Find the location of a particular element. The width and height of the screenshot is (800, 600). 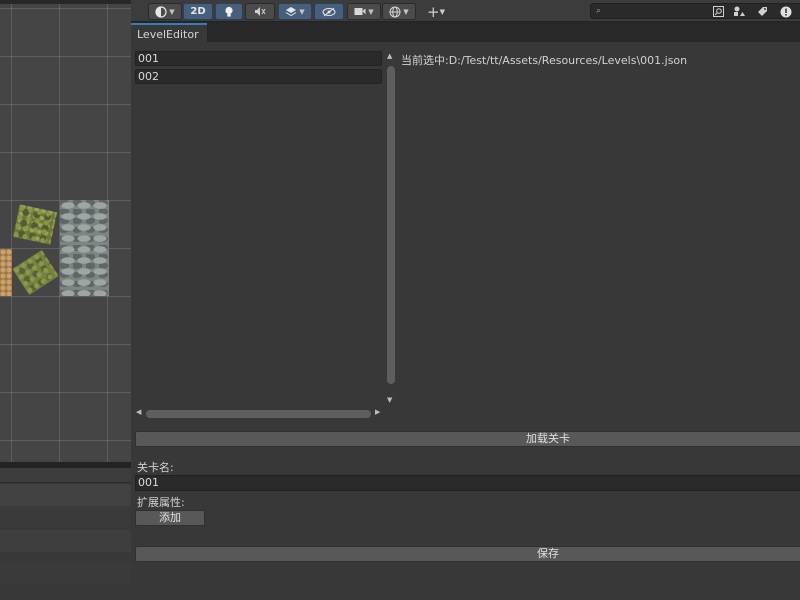

horizontal-scrollbar-thumb is located at coordinates (258, 414).